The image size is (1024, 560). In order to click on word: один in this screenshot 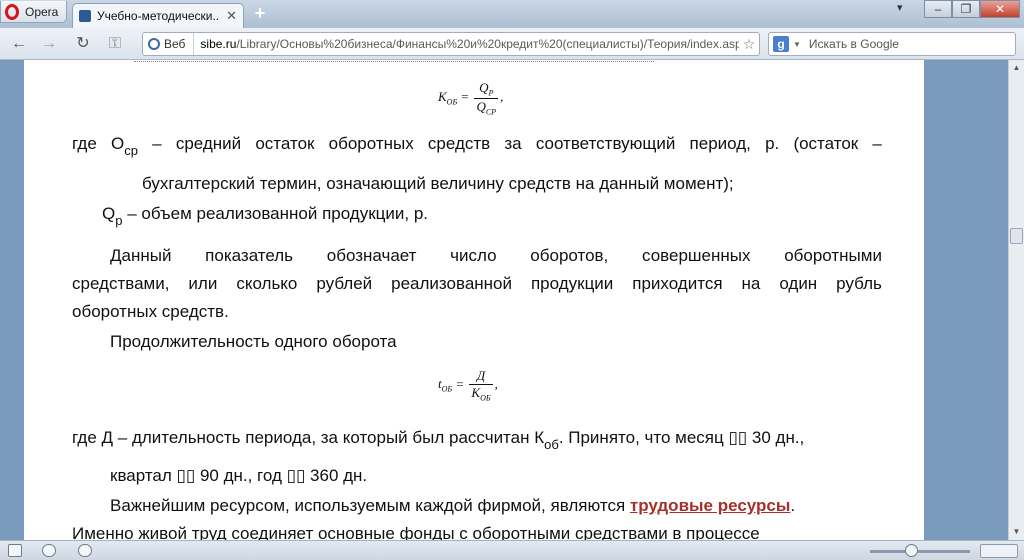, I will do `click(798, 283)`.